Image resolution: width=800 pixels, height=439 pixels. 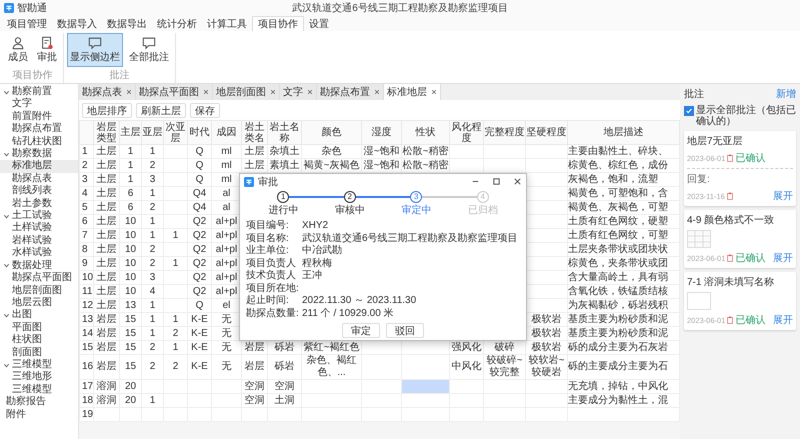 What do you see at coordinates (227, 132) in the screenshot?
I see `column-header: 成因` at bounding box center [227, 132].